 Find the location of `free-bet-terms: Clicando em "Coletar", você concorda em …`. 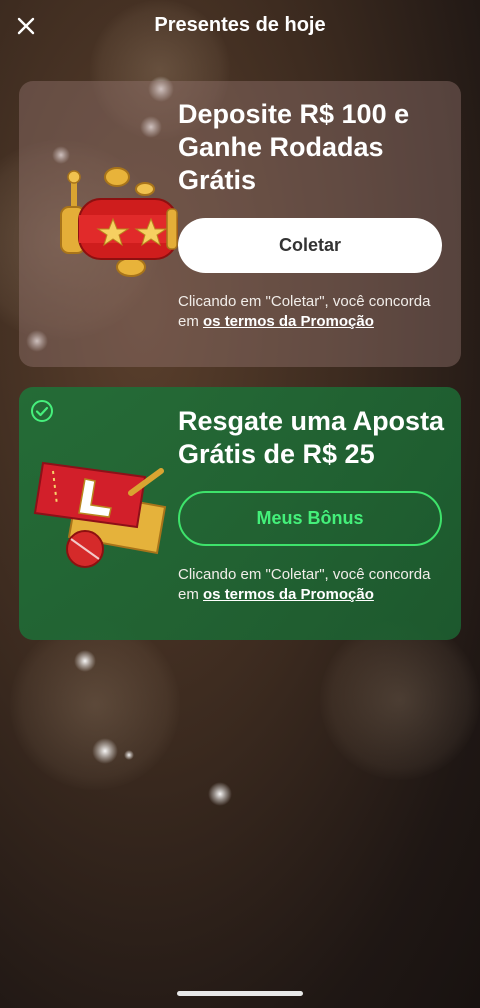

free-bet-terms: Clicando em "Coletar", você concorda em … is located at coordinates (312, 585).